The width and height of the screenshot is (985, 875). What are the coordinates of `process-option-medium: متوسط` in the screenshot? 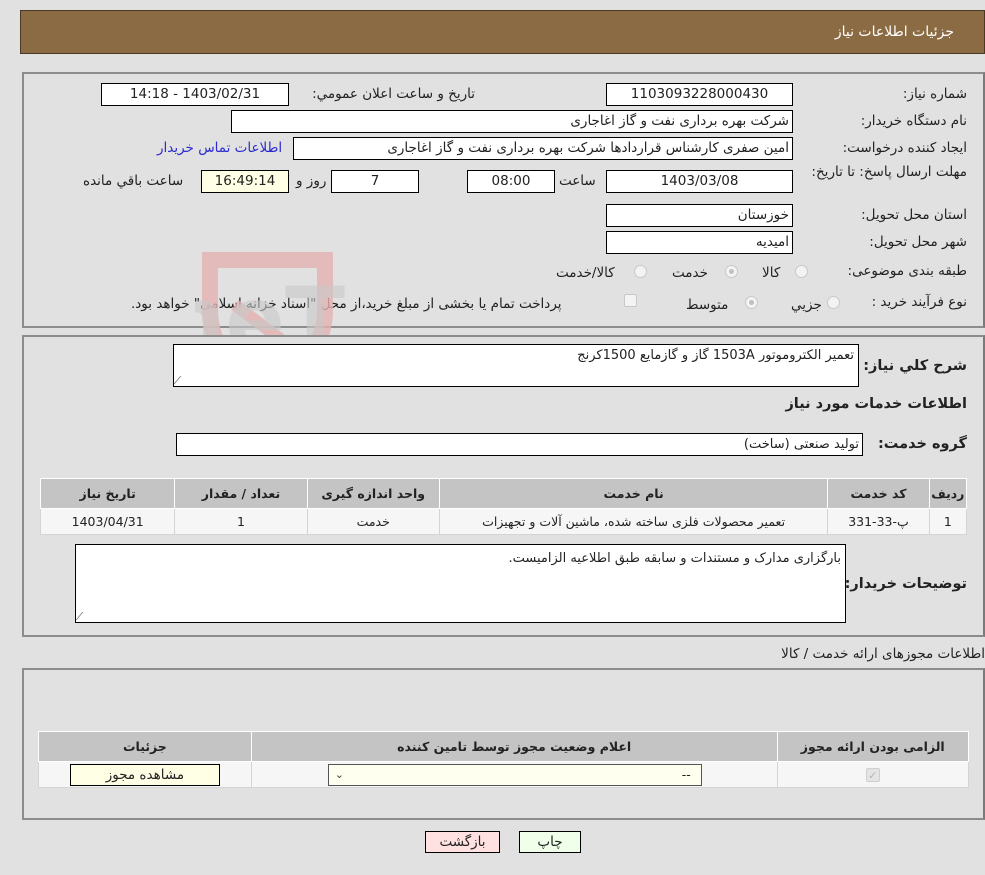 It's located at (707, 305).